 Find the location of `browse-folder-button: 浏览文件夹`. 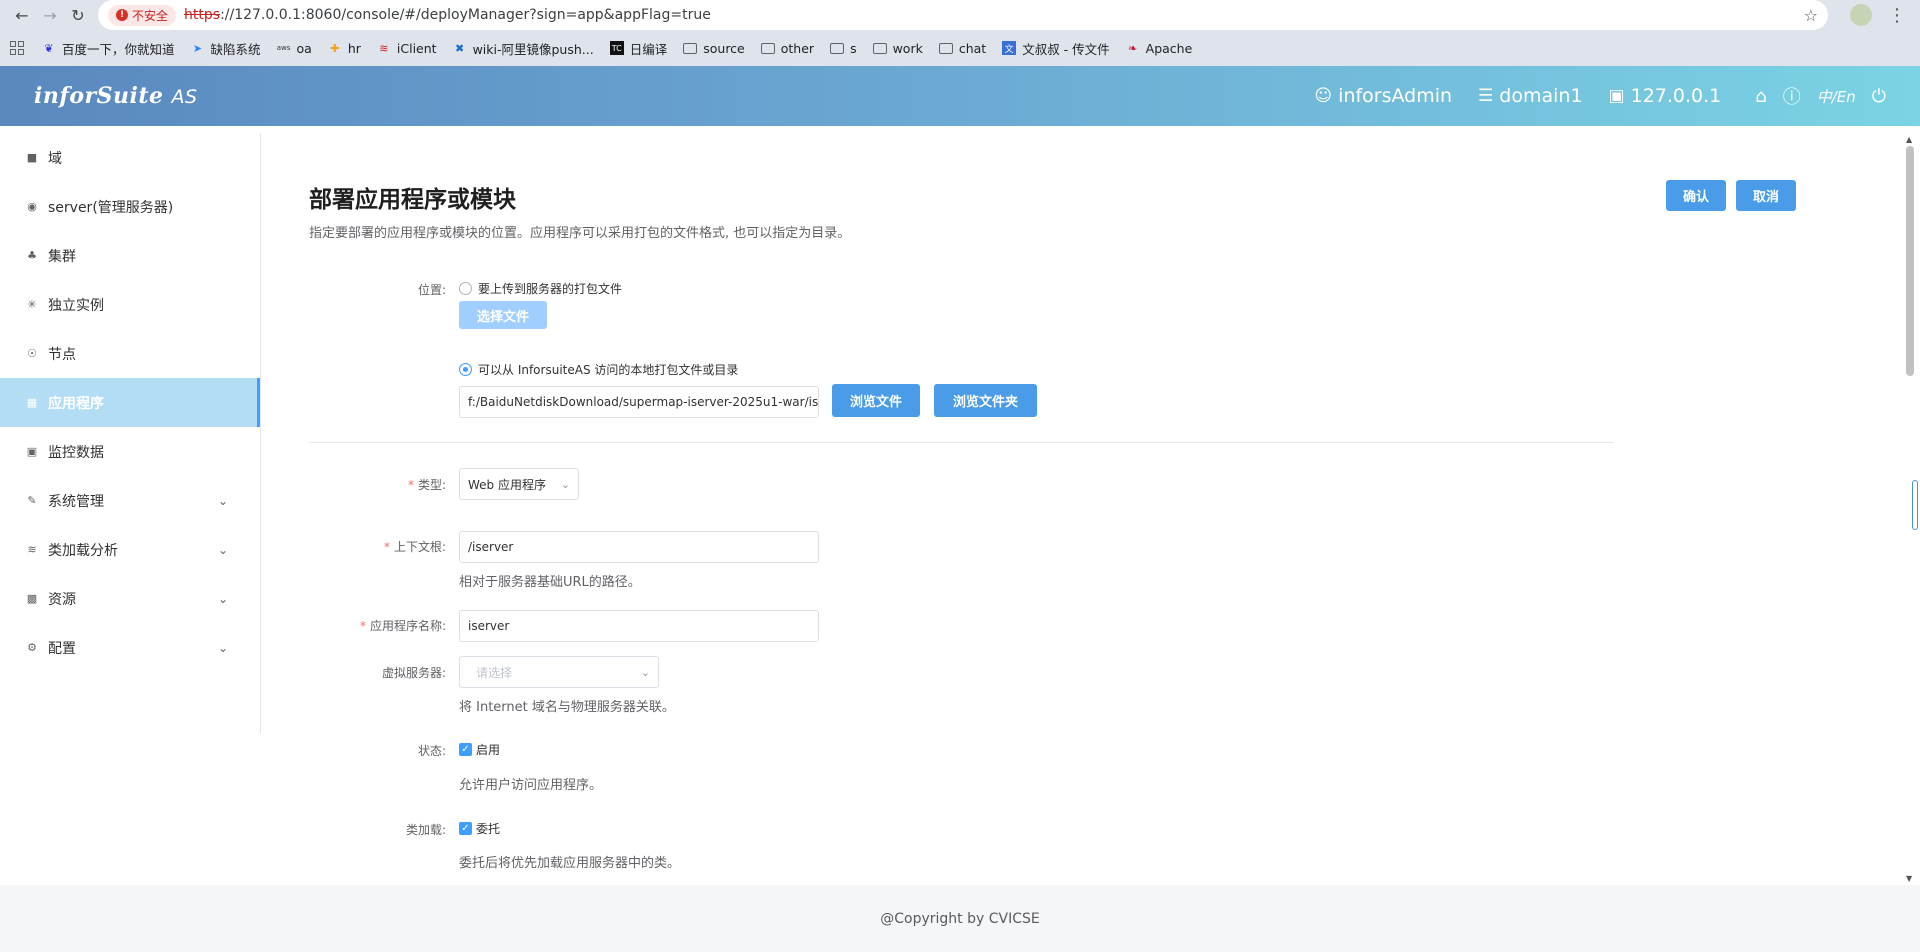

browse-folder-button: 浏览文件夹 is located at coordinates (985, 400).